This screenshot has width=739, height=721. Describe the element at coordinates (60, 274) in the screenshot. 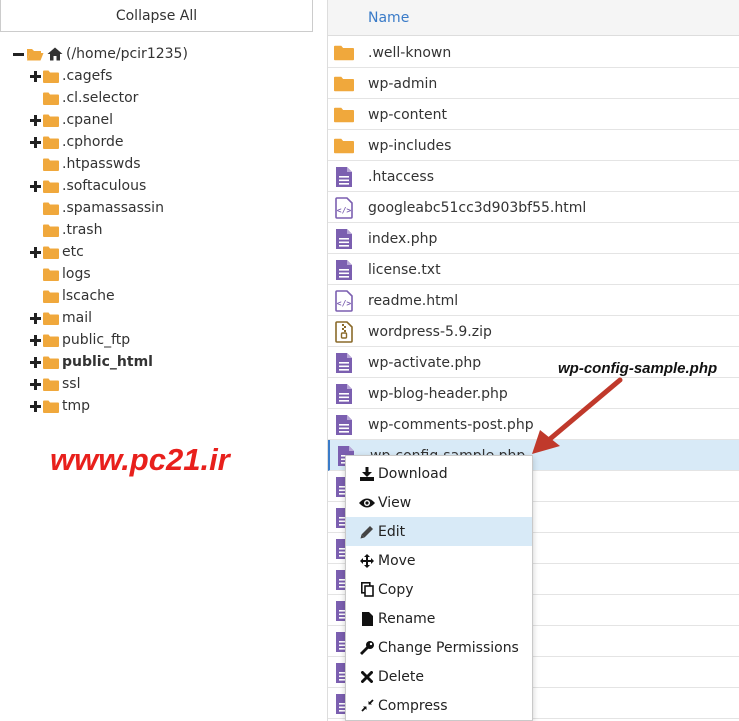

I see `tree-item: logs` at that location.